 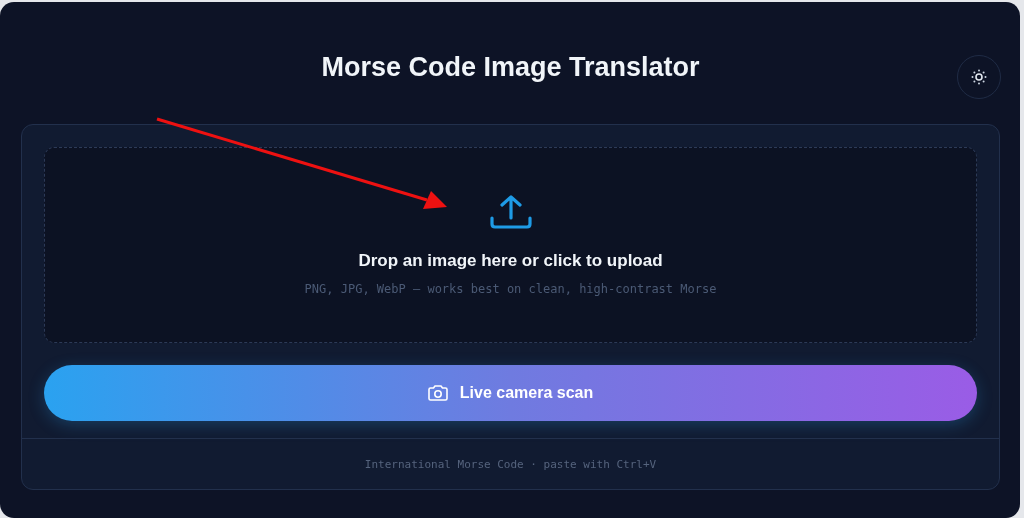 I want to click on app-title: Morse Code Image Translator, so click(x=510, y=66).